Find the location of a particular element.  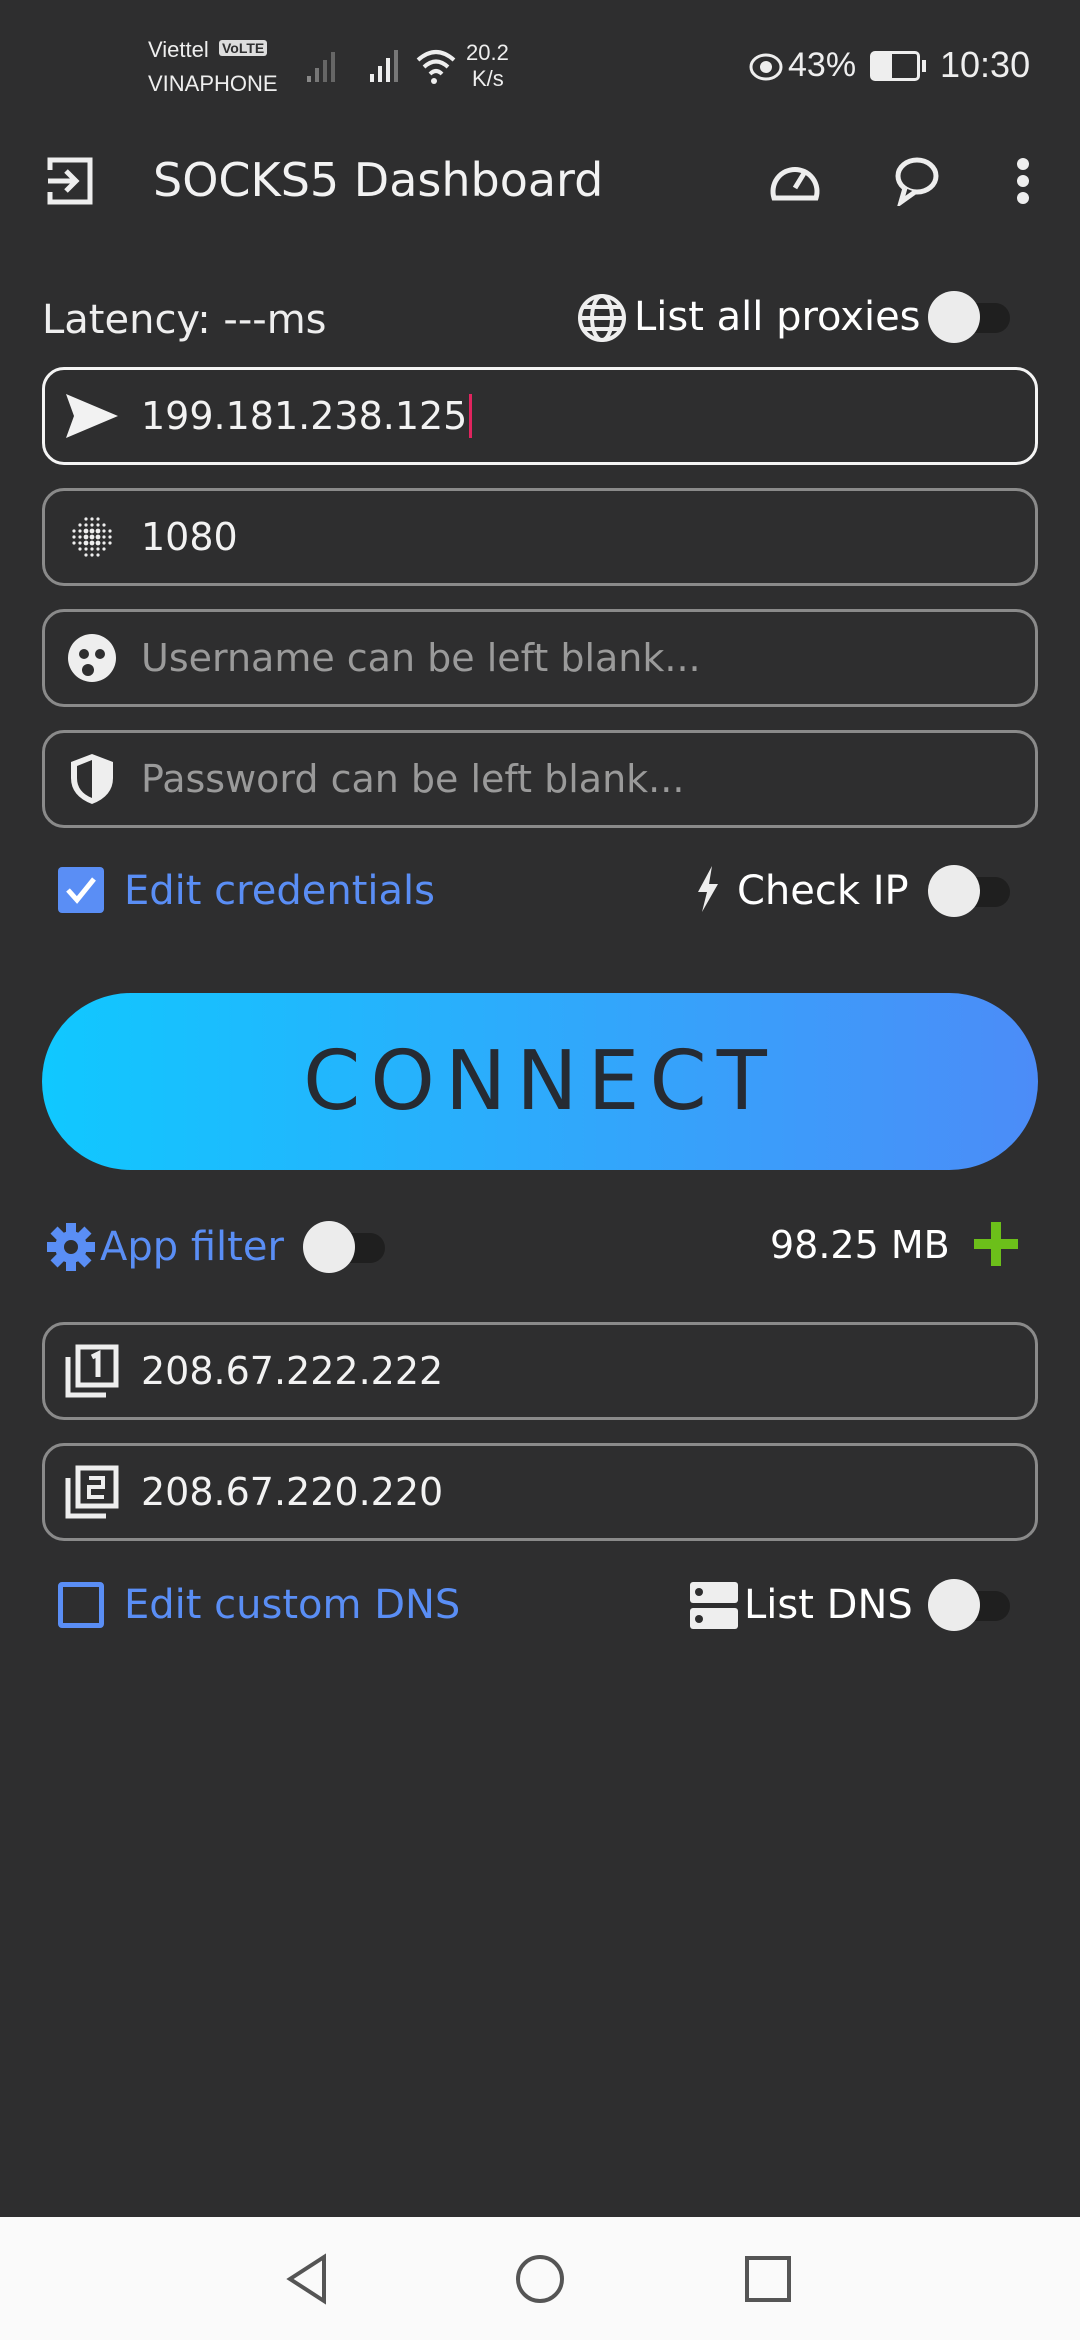

net-speed-value: 20.2 is located at coordinates (487, 52).